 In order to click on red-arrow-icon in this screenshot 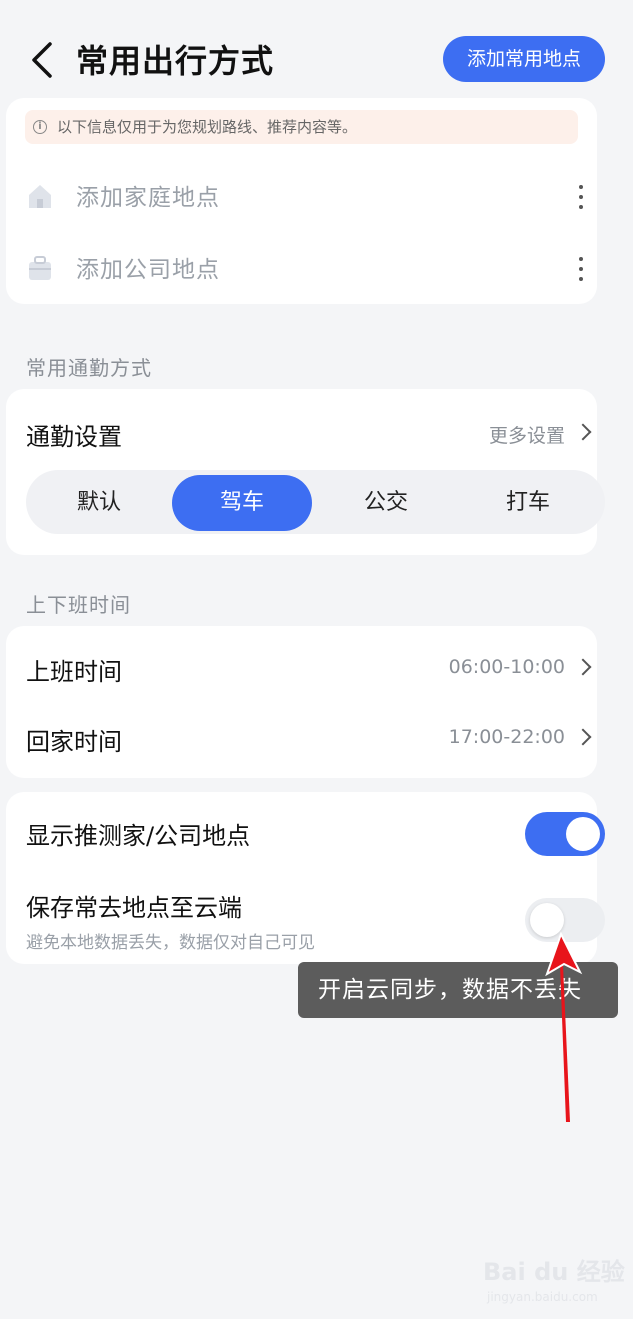, I will do `click(564, 1026)`.